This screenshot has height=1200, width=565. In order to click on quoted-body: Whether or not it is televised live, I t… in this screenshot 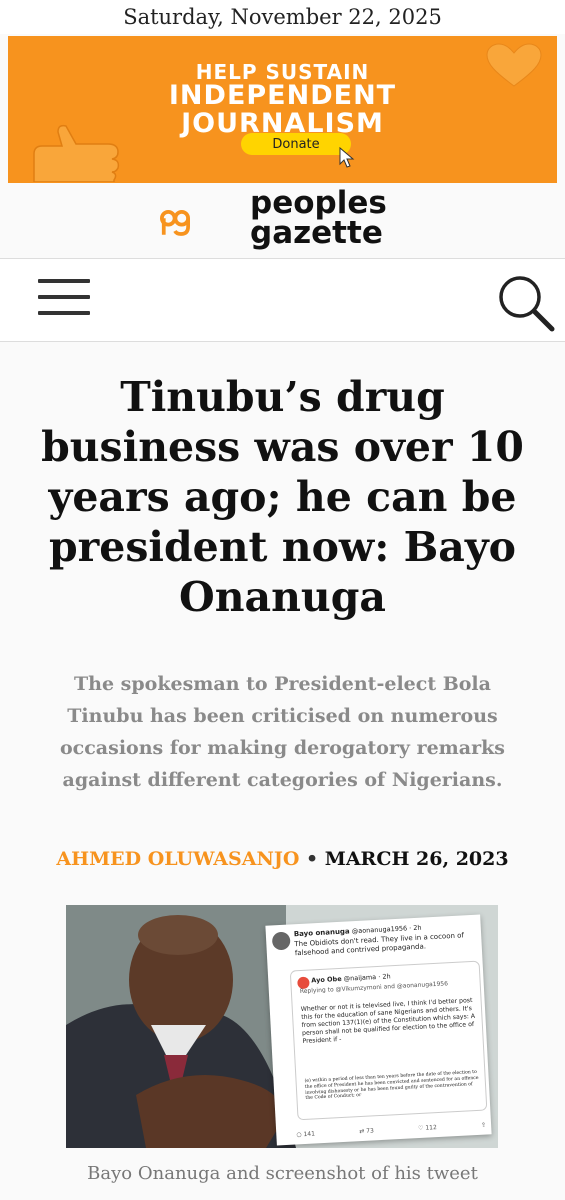, I will do `click(388, 1021)`.